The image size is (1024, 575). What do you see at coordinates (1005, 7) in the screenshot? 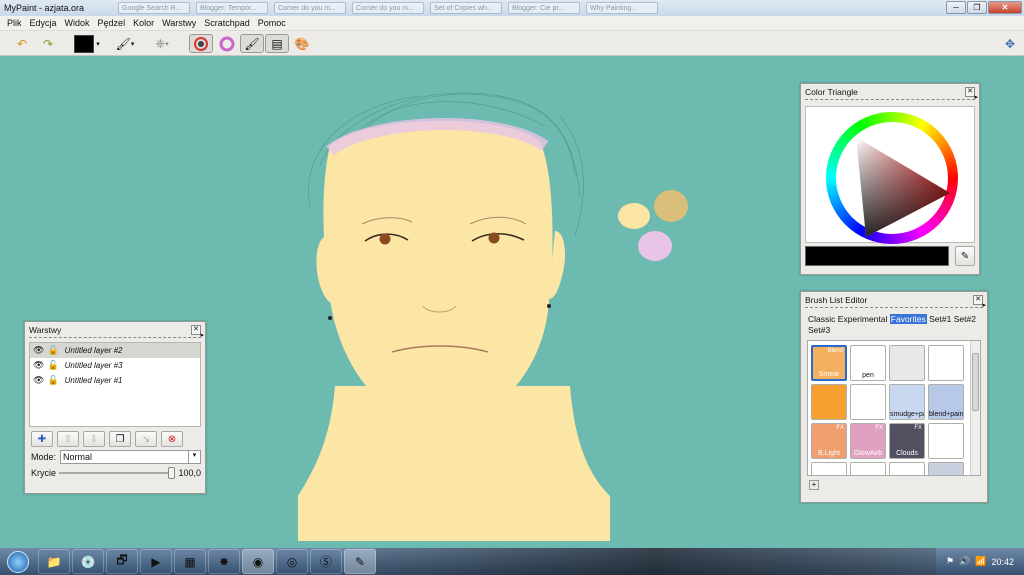
I see `close-button: ✕` at bounding box center [1005, 7].